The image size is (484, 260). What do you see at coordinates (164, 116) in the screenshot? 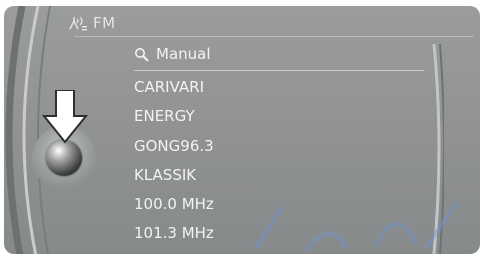
I see `station-name: ENERGY` at bounding box center [164, 116].